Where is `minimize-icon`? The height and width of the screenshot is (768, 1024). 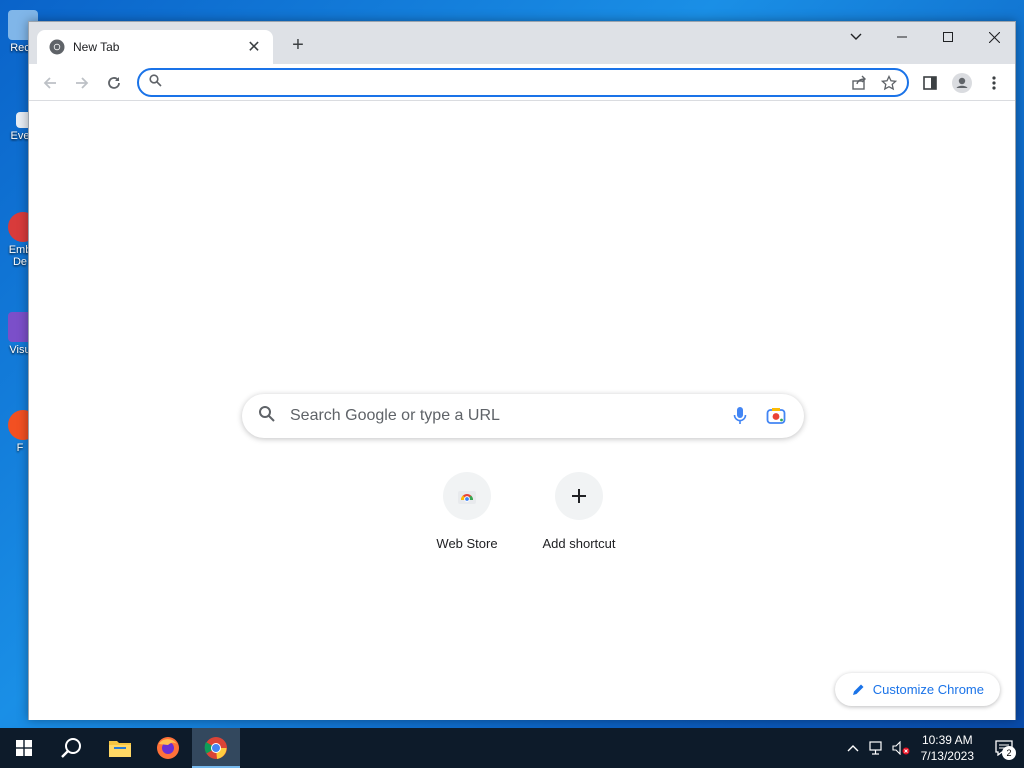
minimize-icon is located at coordinates (902, 37).